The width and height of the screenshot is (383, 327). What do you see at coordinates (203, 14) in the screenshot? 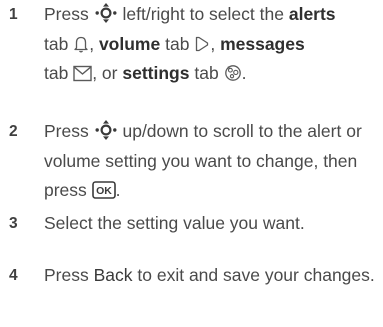
I see `step-text-part: left/right to select the` at bounding box center [203, 14].